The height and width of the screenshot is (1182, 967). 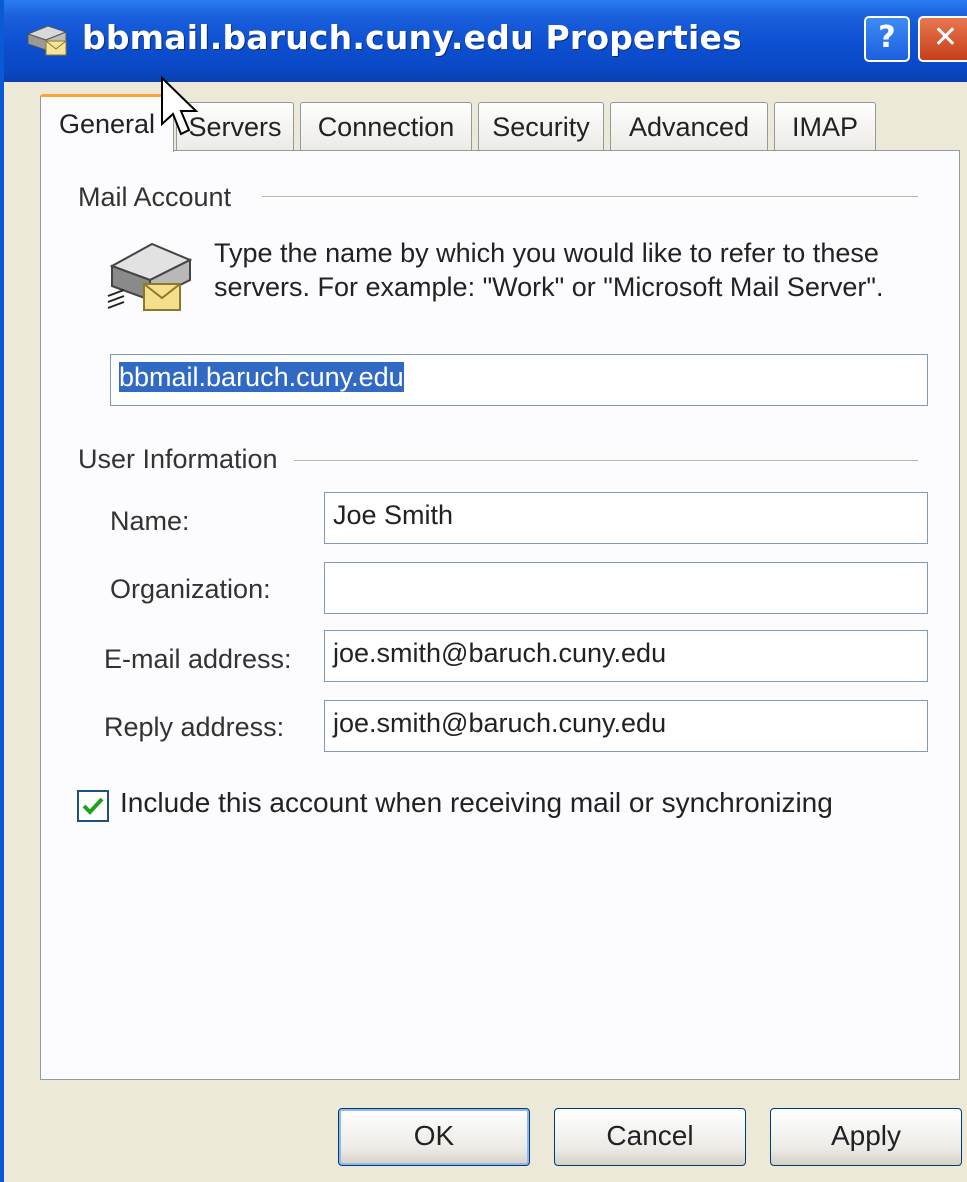 What do you see at coordinates (412, 37) in the screenshot?
I see `window-title: bbmail.baruch.cuny.edu Properties` at bounding box center [412, 37].